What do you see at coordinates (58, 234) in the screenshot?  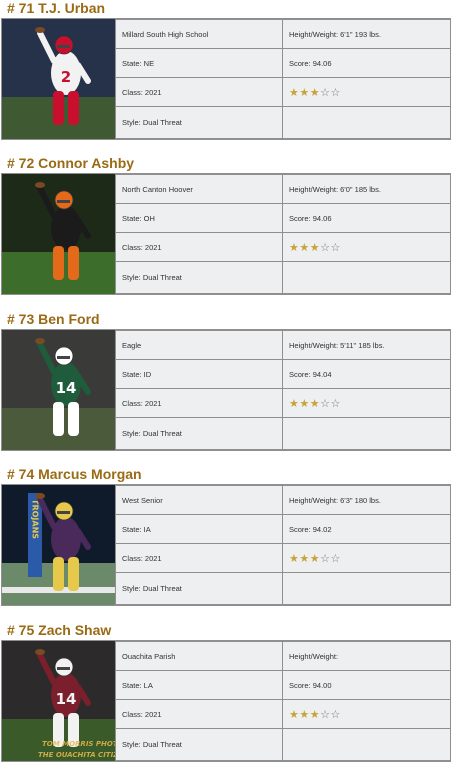 I see `player-photo` at bounding box center [58, 234].